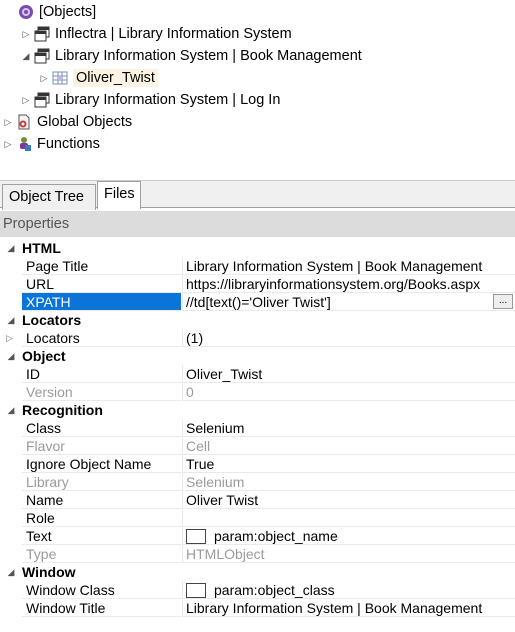  What do you see at coordinates (348, 374) in the screenshot?
I see `property-value: Oliver_Twist` at bounding box center [348, 374].